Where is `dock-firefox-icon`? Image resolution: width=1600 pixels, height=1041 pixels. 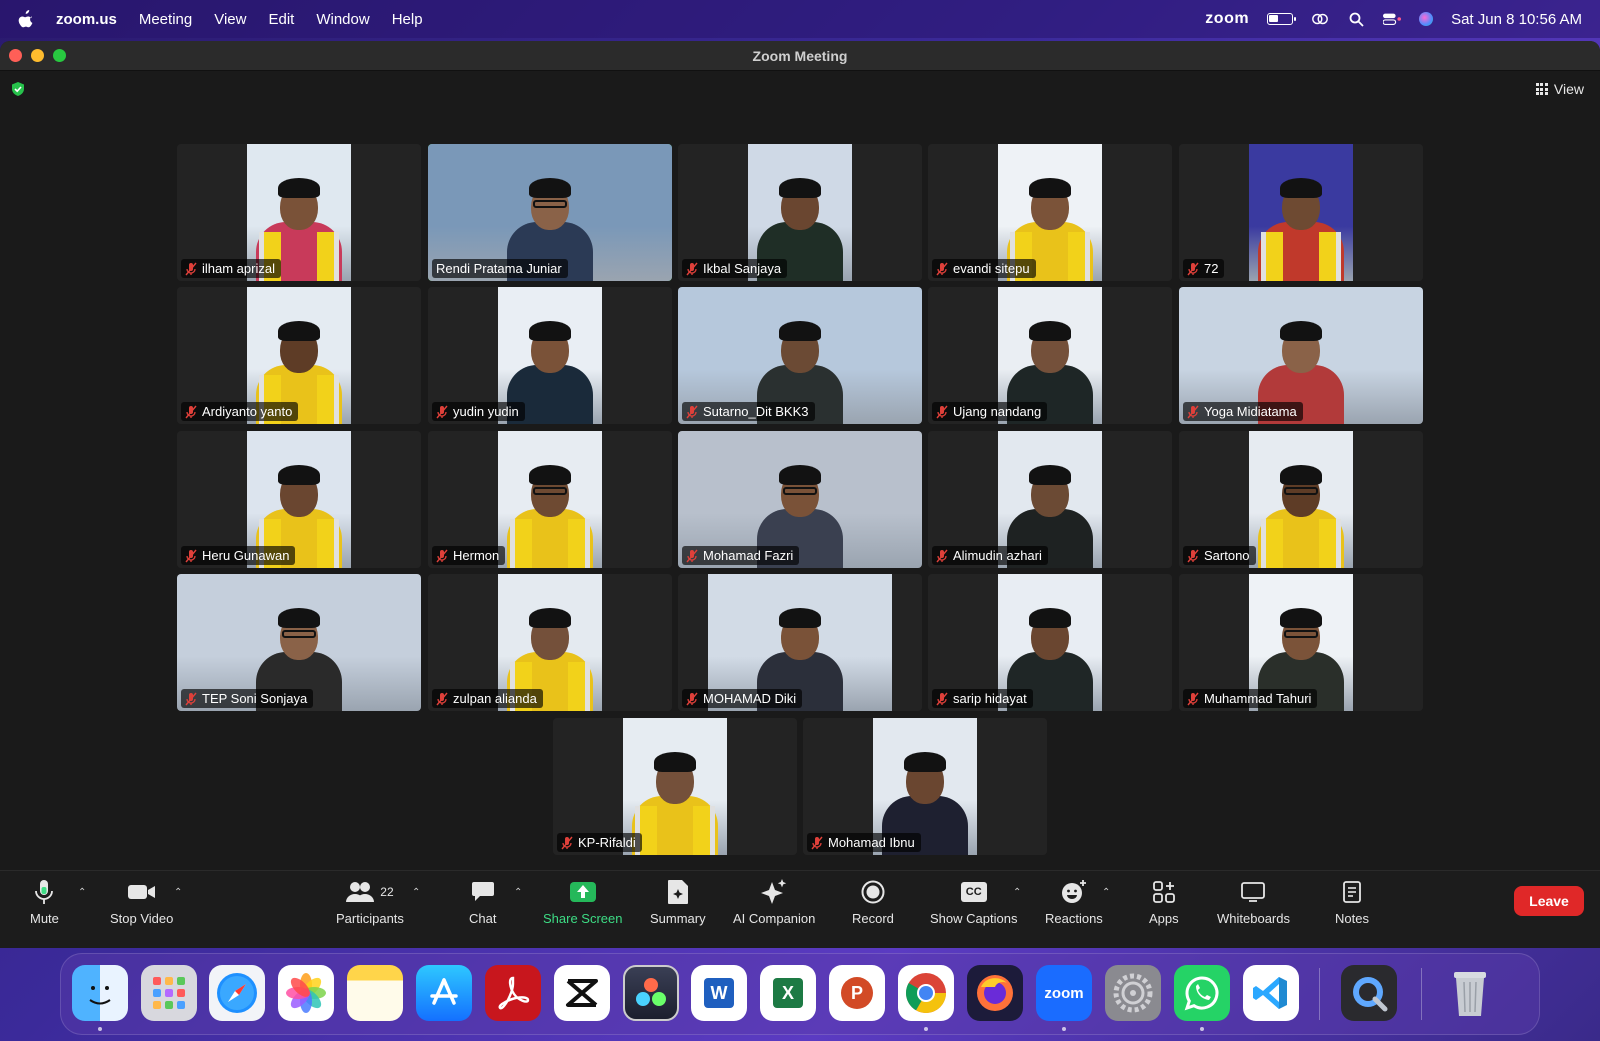
dock-firefox-icon is located at coordinates (995, 993).